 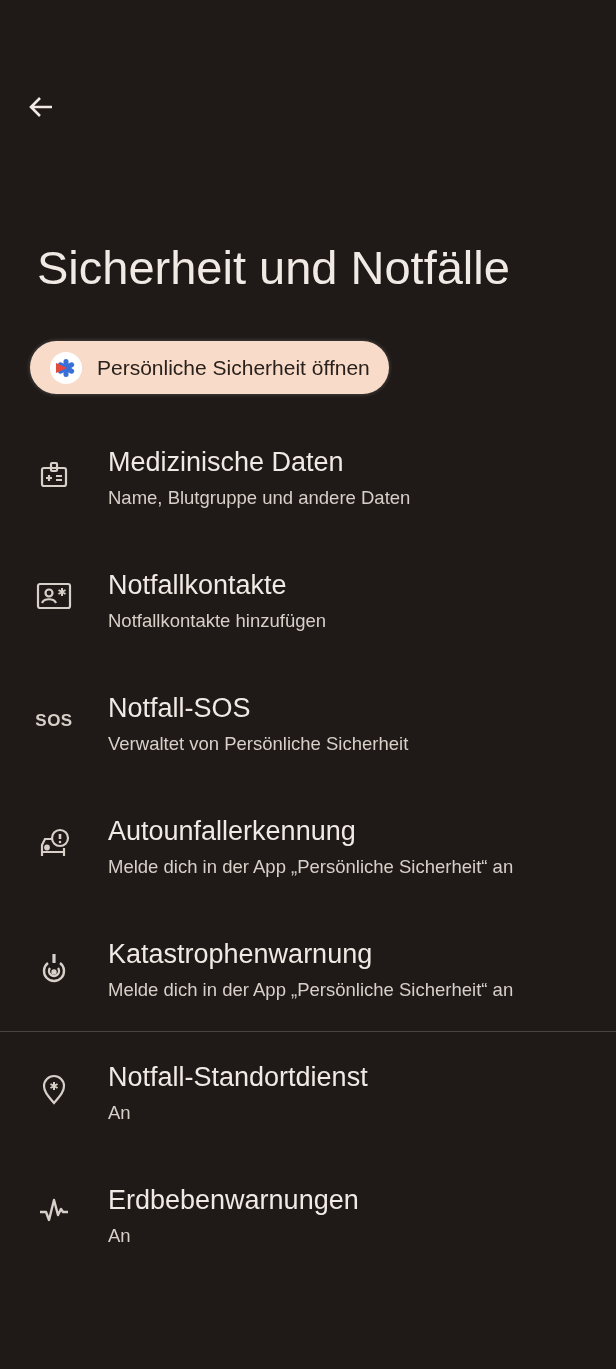 I want to click on settings-item: Notfall-Standortdienst An, so click(x=308, y=1096).